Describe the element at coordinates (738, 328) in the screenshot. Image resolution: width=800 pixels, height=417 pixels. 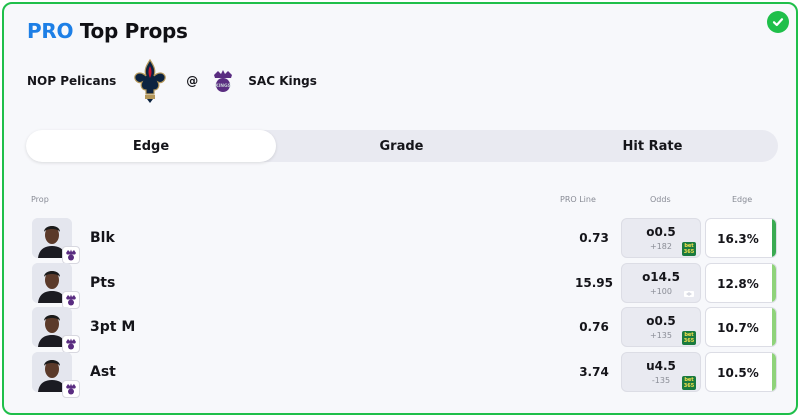
I see `edge-value: 10.7%` at that location.